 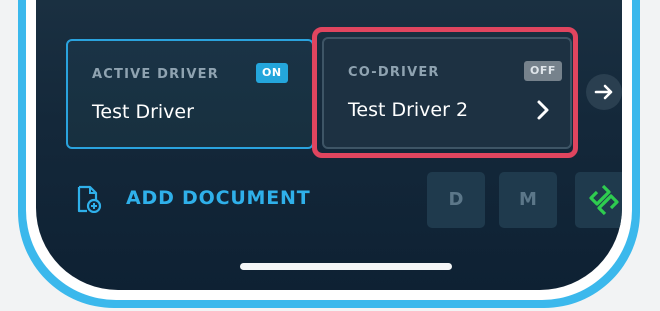 I want to click on active-driver-card: ACTIVE DRIVER ON Test Driver, so click(x=190, y=94).